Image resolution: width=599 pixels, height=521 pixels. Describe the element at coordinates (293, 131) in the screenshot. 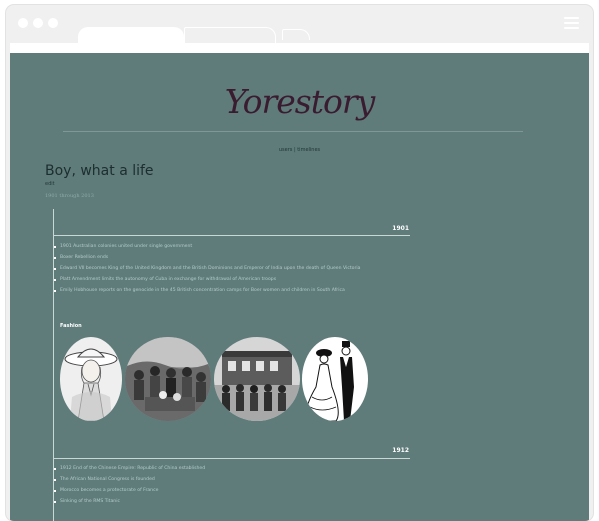

I see `header-divider` at that location.